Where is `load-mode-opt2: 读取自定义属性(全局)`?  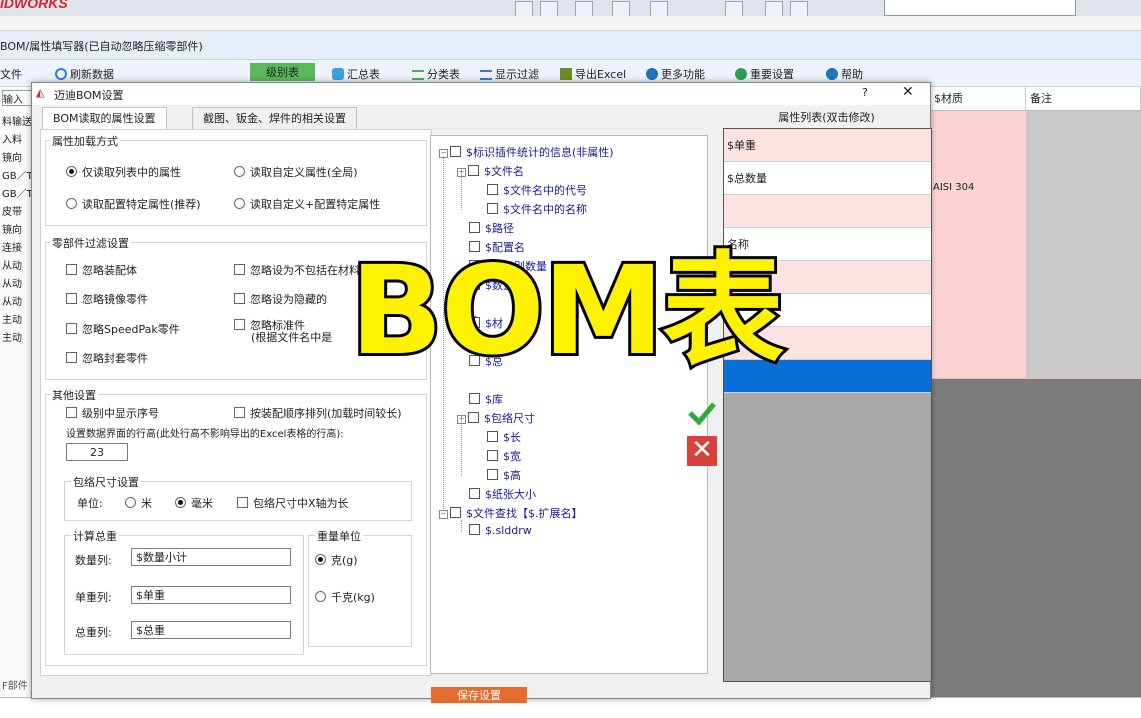 load-mode-opt2: 读取自定义属性(全局) is located at coordinates (296, 172).